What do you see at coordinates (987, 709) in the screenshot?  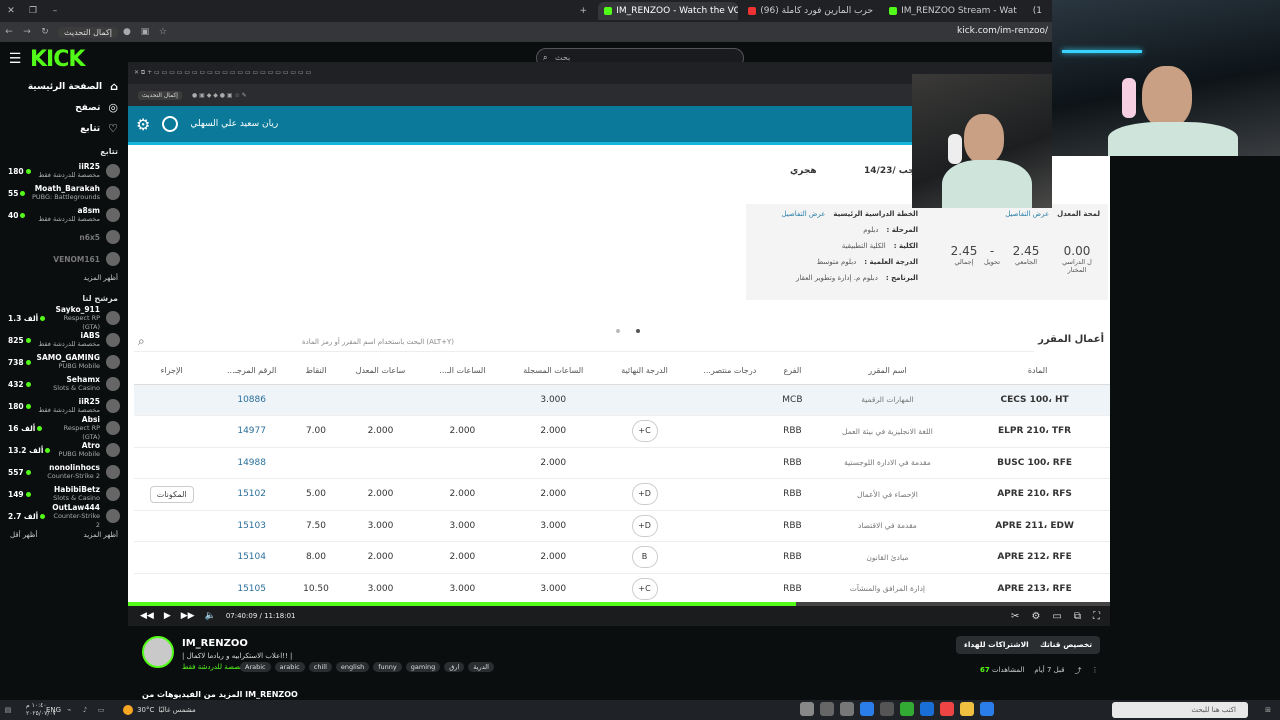 I see `word-icon` at bounding box center [987, 709].